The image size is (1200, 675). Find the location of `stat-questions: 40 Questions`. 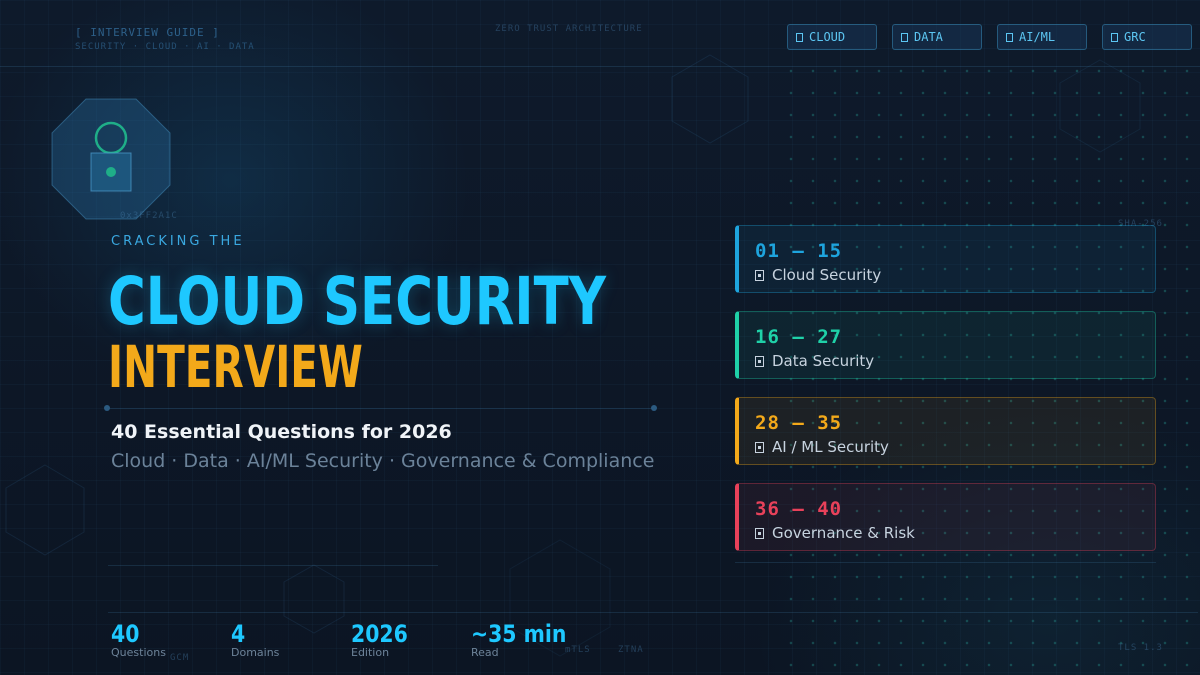

stat-questions: 40 Questions is located at coordinates (171, 639).